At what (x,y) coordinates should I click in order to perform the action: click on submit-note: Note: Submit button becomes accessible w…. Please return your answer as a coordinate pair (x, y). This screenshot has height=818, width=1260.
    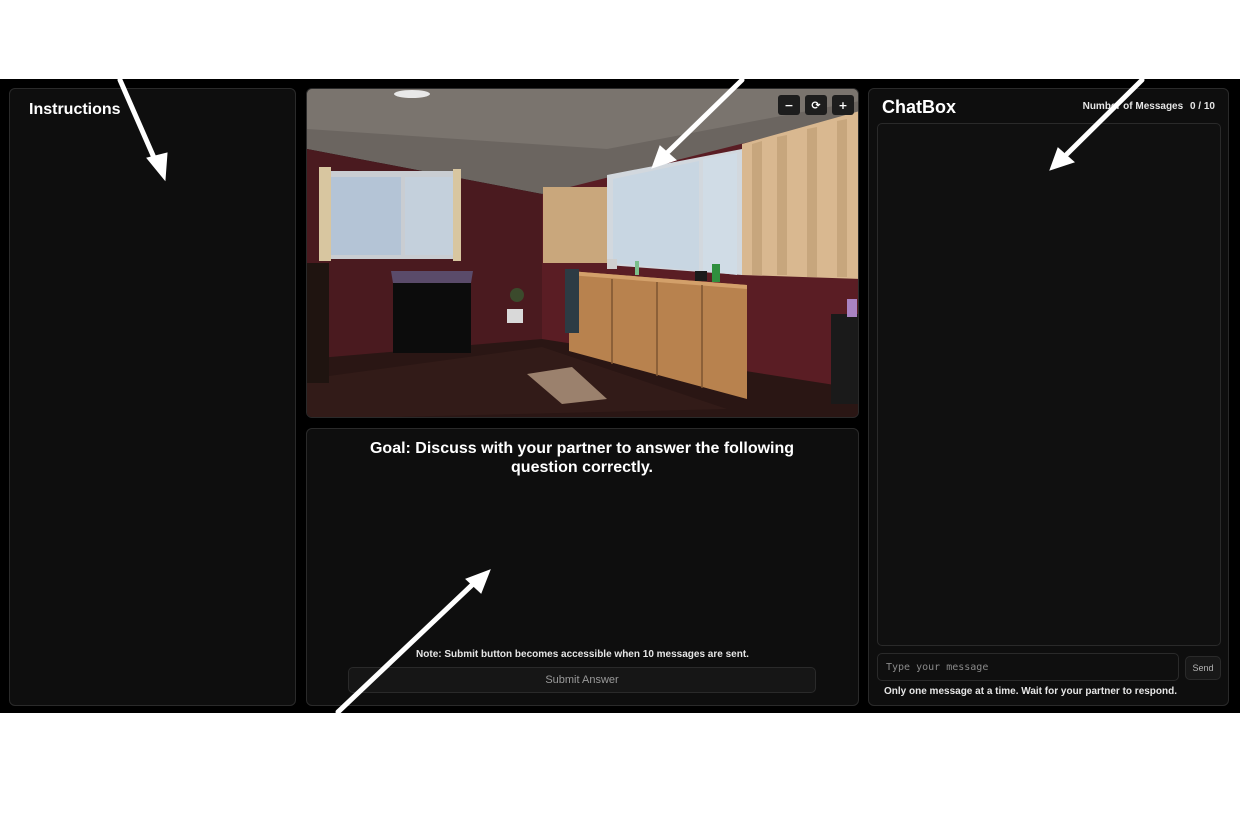
    Looking at the image, I should click on (582, 654).